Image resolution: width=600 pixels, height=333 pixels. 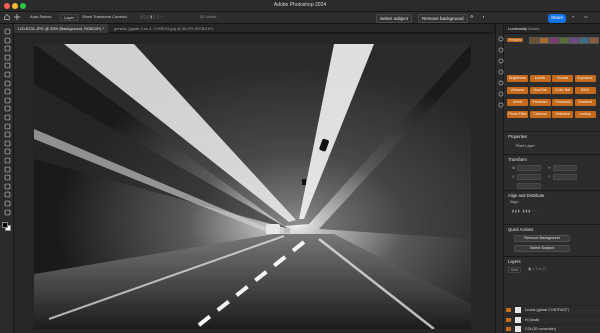 I want to click on zoom-icon, so click(x=7, y=203).